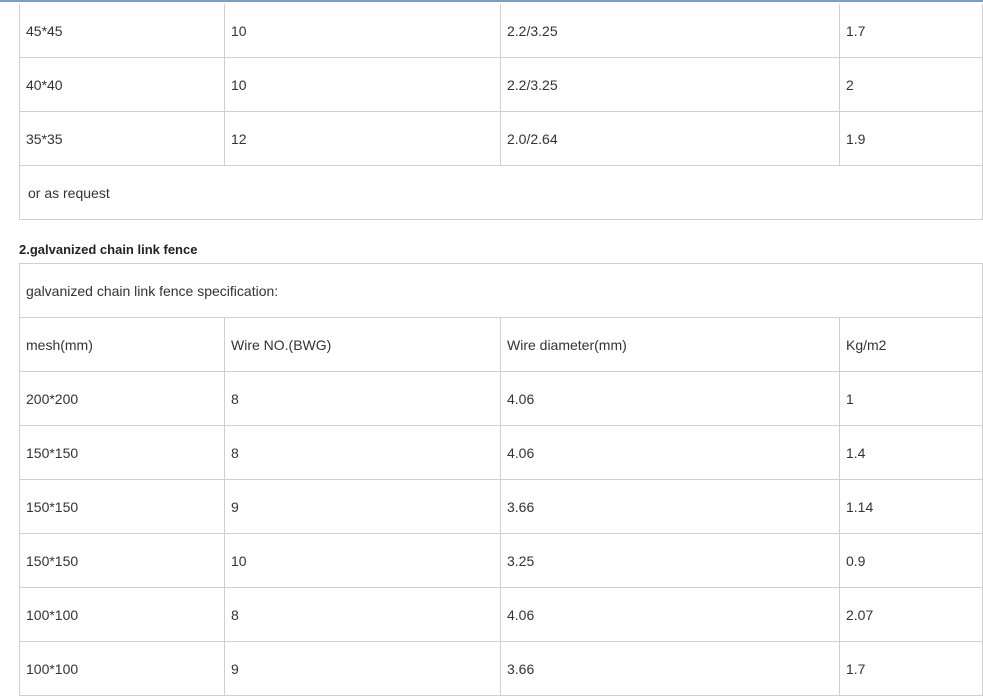 The width and height of the screenshot is (983, 696). I want to click on table-row: 35*35 12 2.0/2.64 1.9, so click(501, 138).